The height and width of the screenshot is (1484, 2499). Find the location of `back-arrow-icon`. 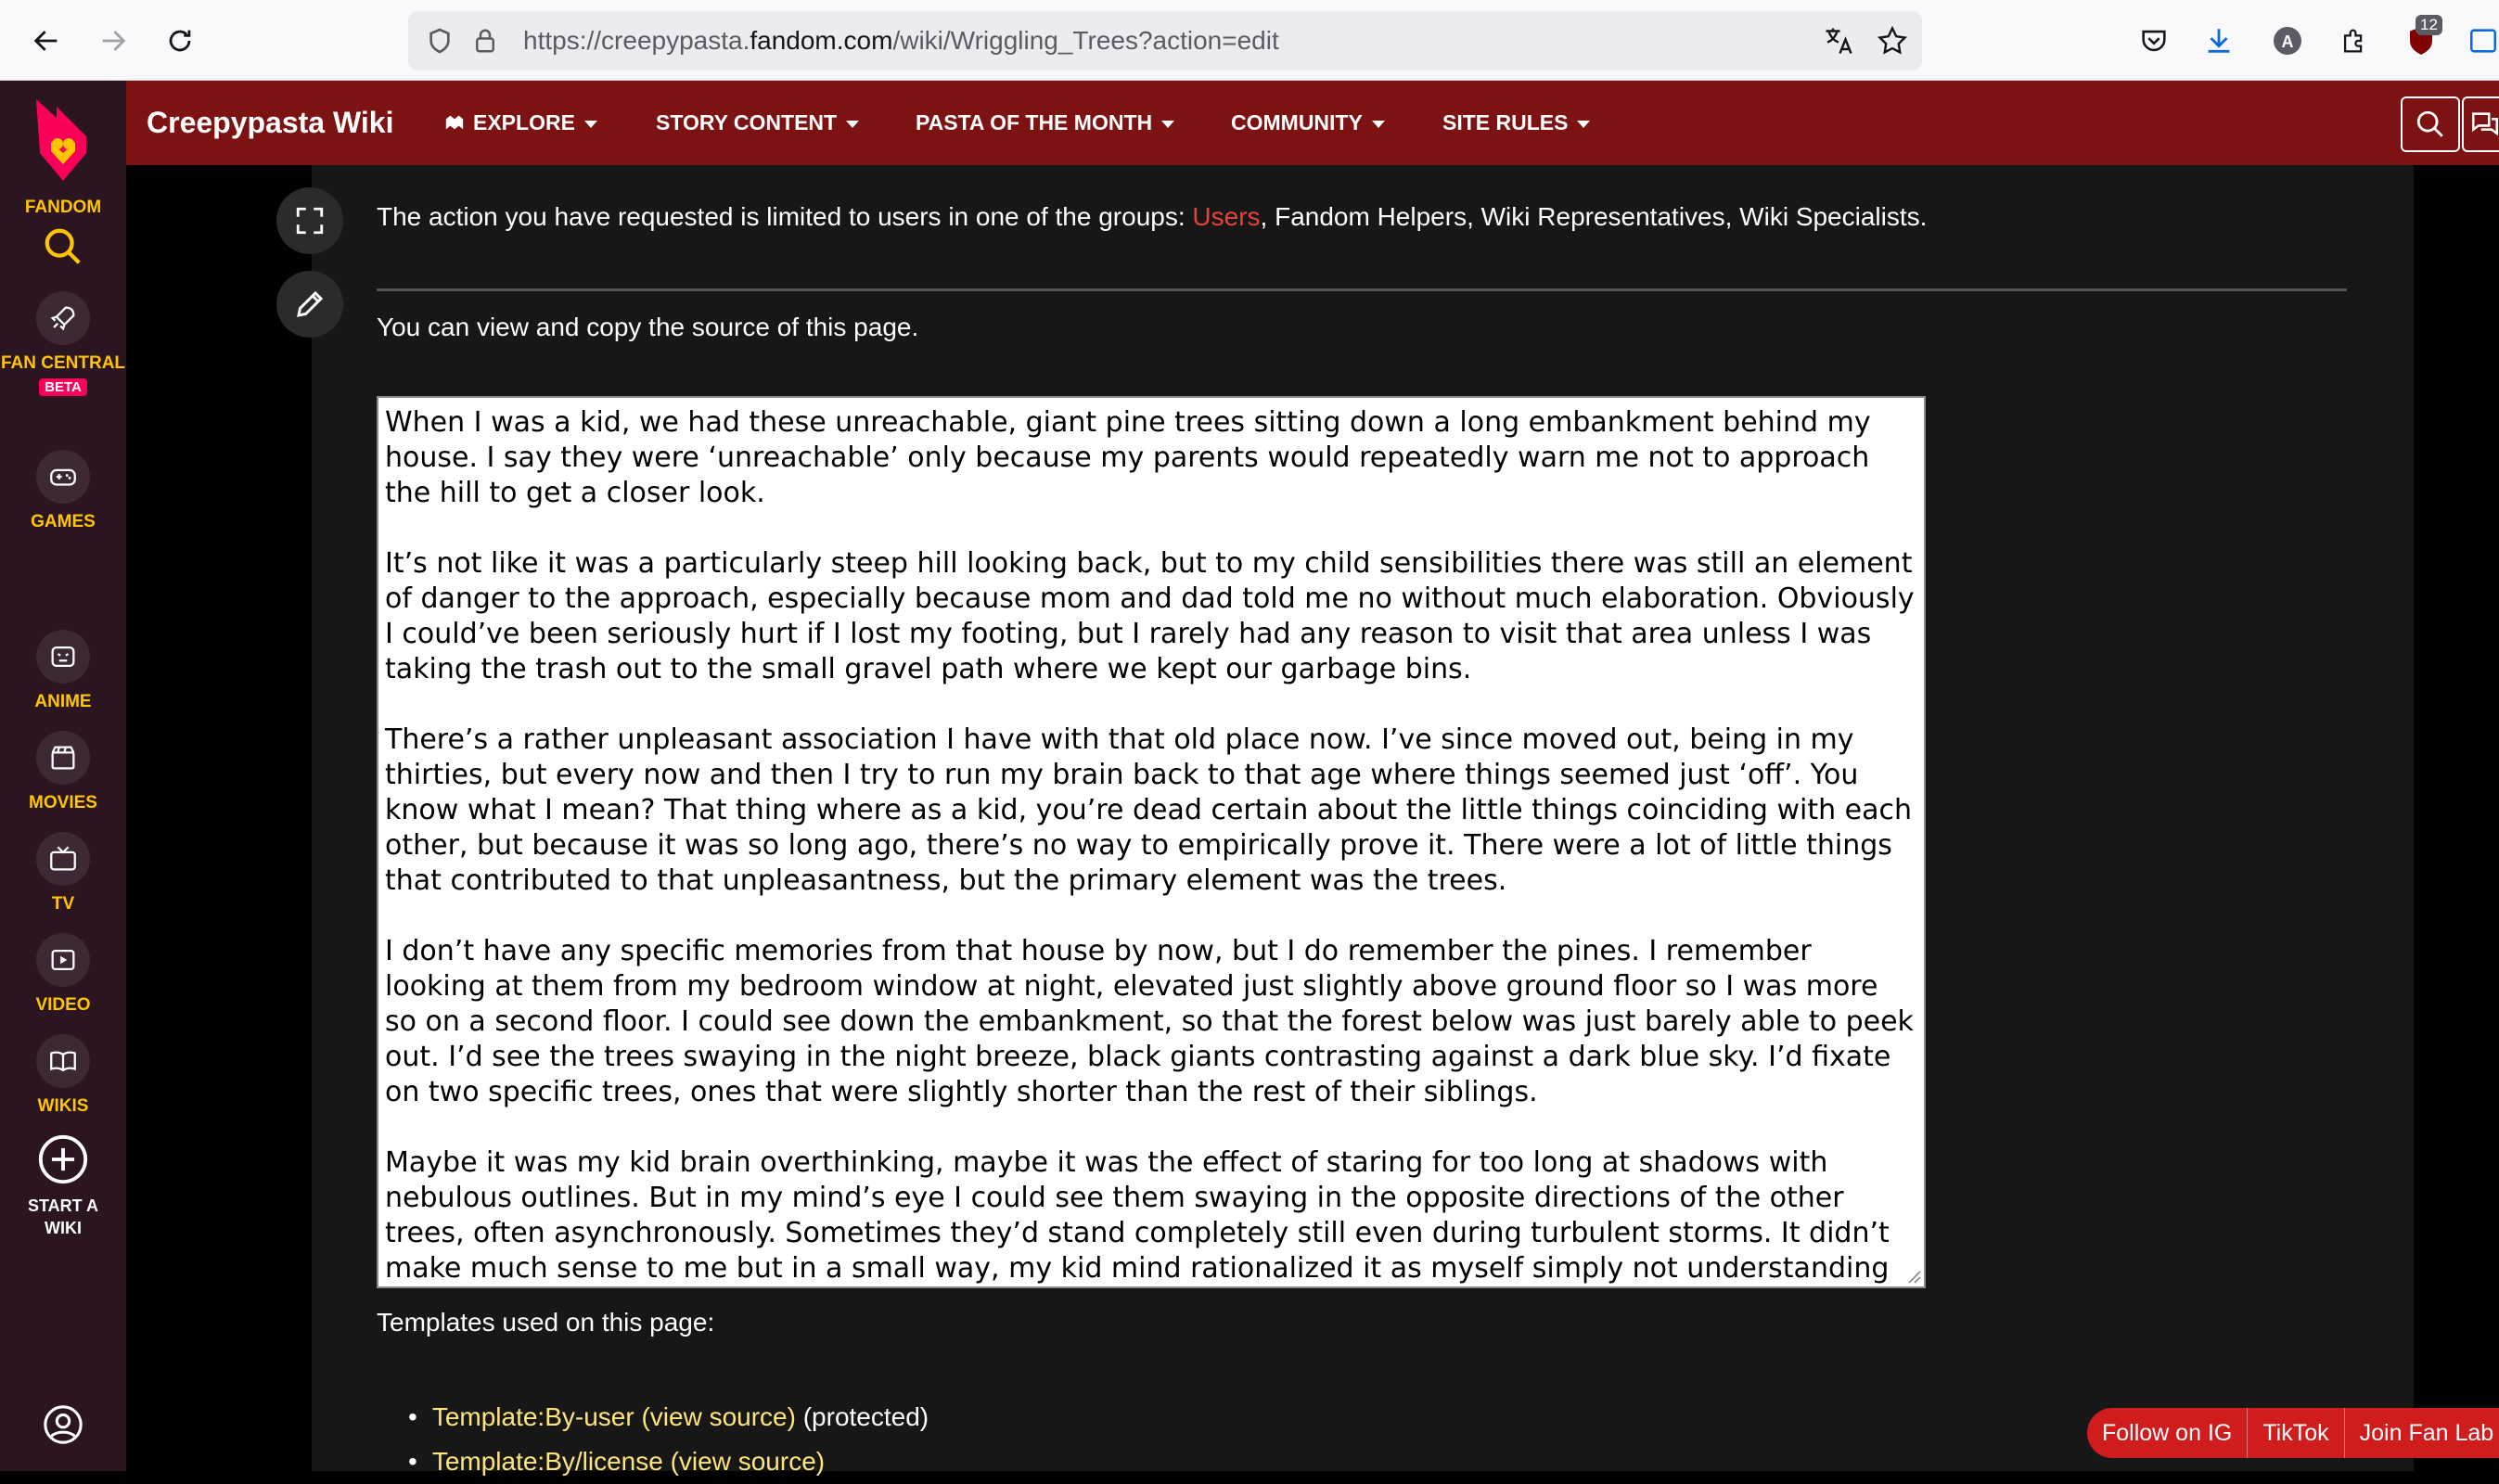

back-arrow-icon is located at coordinates (45, 41).